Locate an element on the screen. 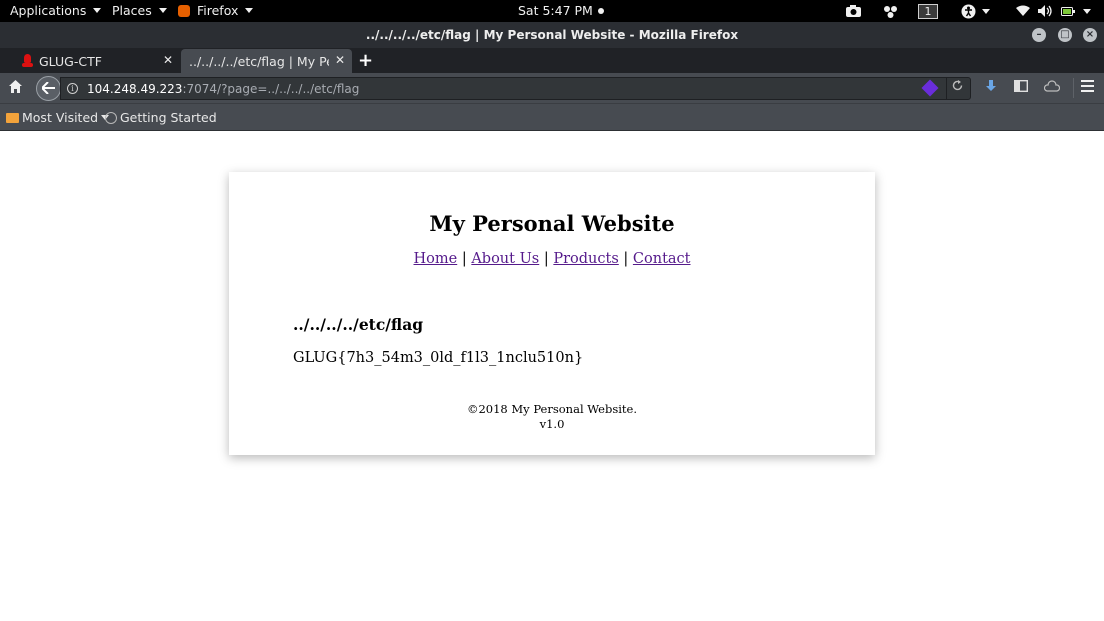 This screenshot has height=621, width=1104. site-info-icon: i is located at coordinates (72, 88).